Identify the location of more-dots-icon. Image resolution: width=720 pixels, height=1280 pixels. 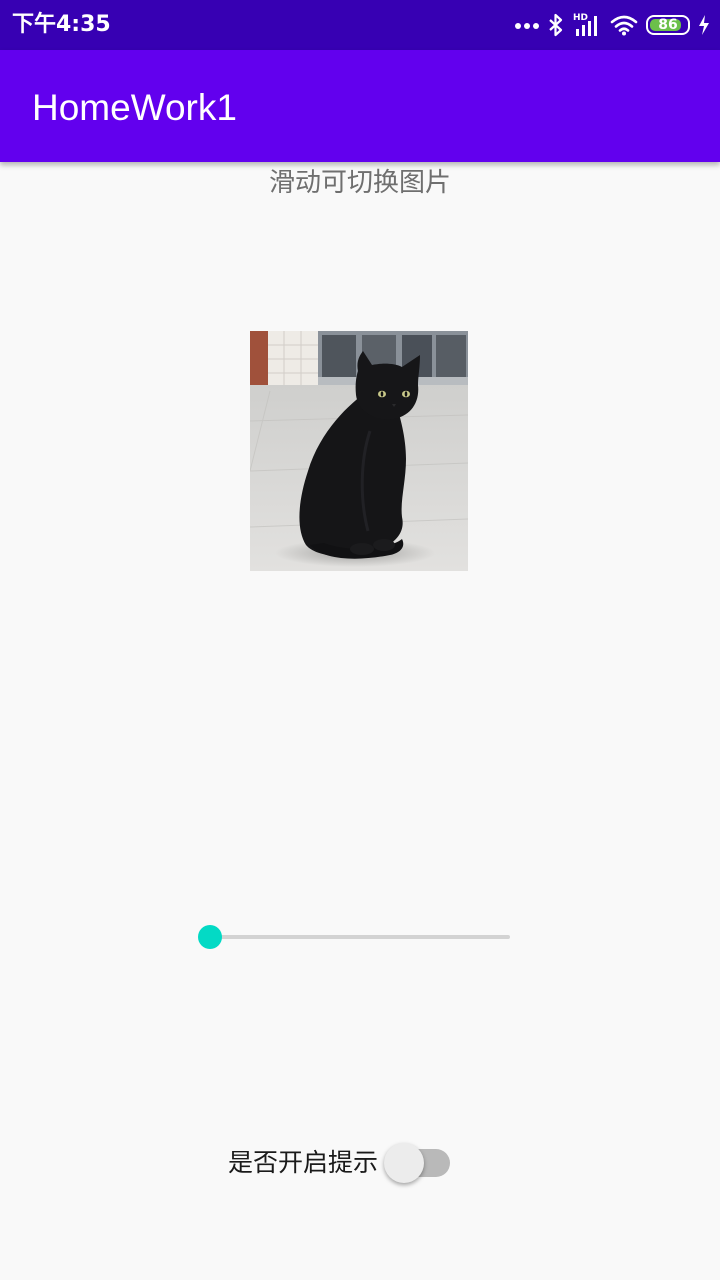
(527, 25).